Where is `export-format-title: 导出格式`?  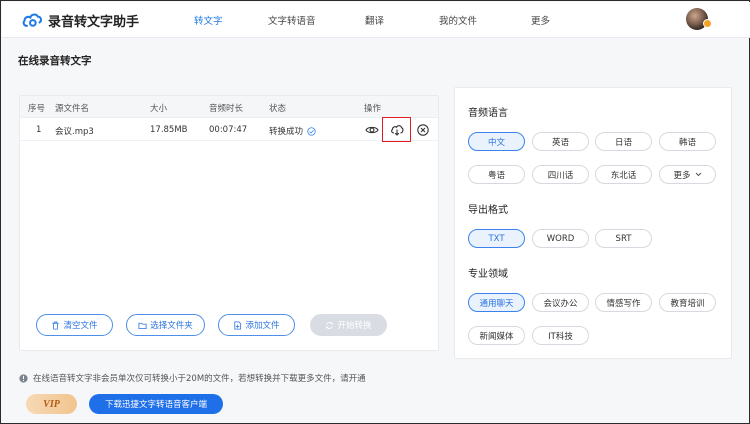 export-format-title: 导出格式 is located at coordinates (488, 210).